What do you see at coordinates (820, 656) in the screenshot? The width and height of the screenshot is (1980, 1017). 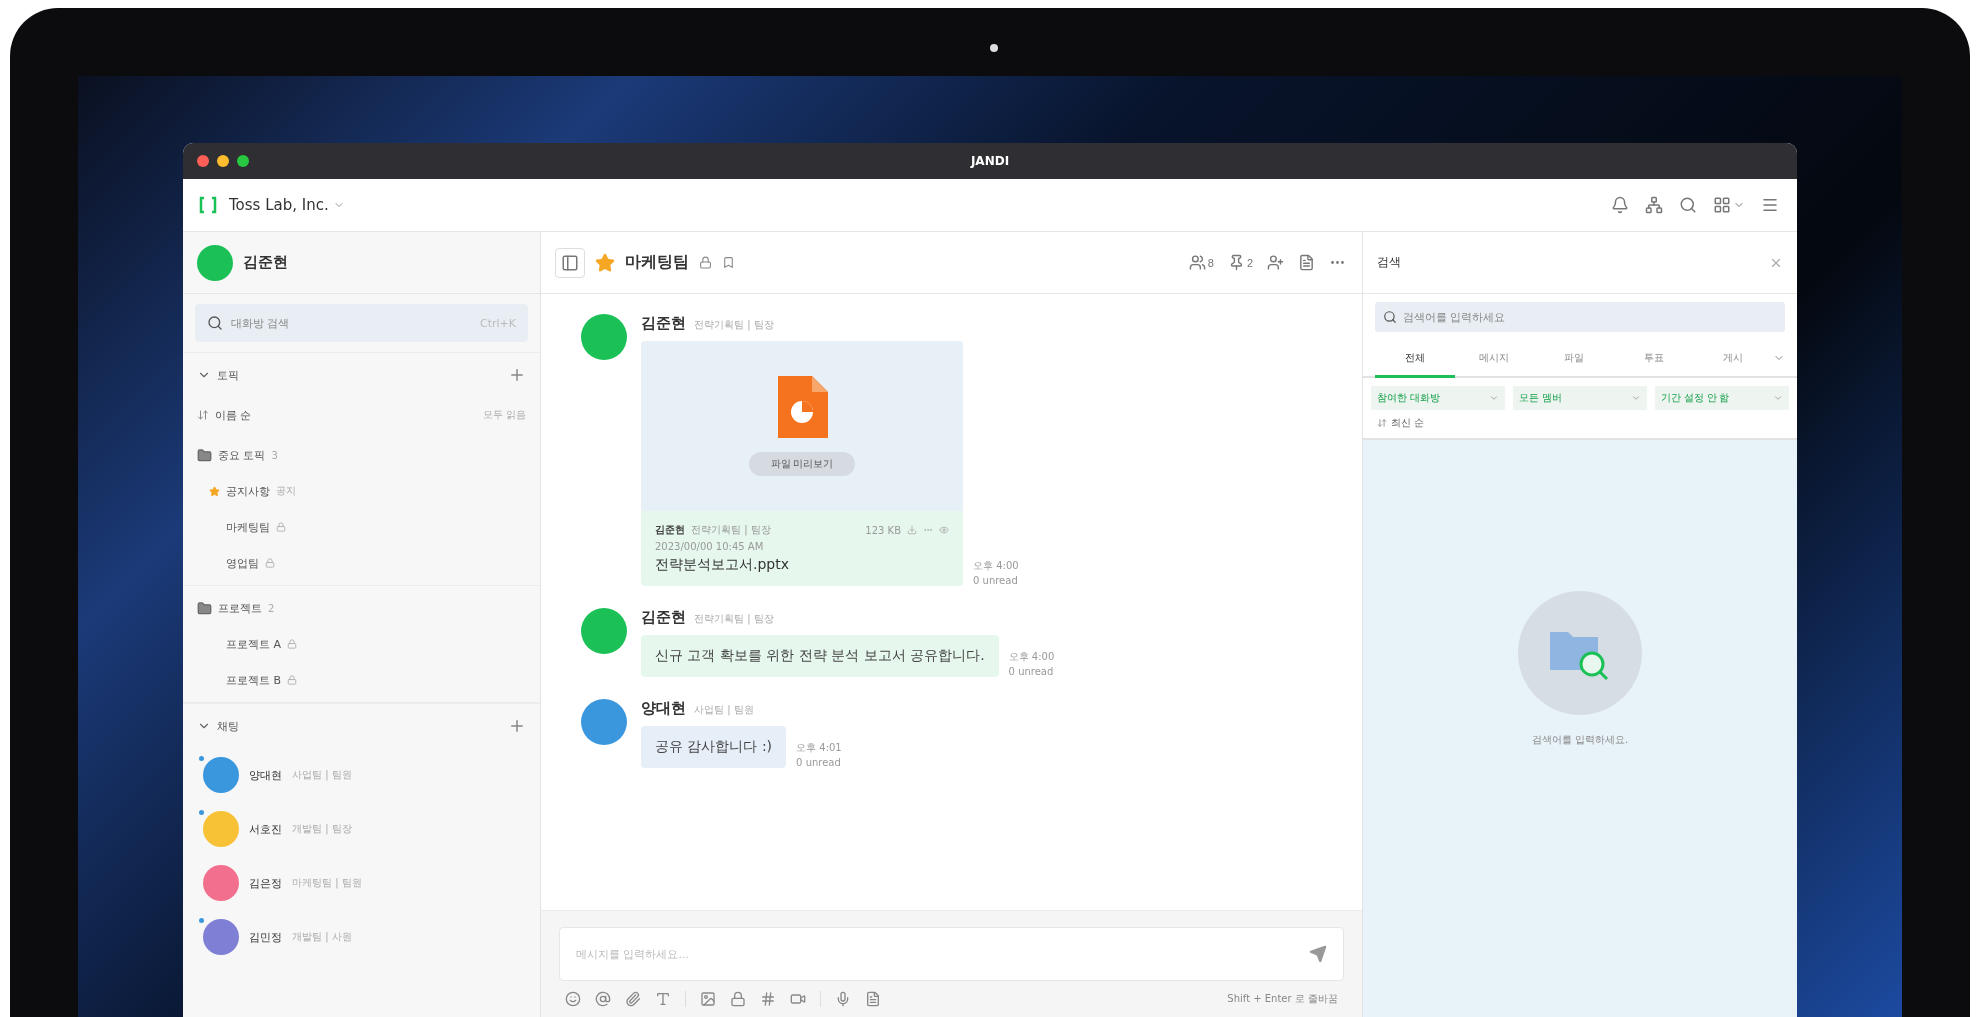 I see `message-bubble: 신규 고객 확보를 위한 전략 분석 보고서 공유합니다.` at bounding box center [820, 656].